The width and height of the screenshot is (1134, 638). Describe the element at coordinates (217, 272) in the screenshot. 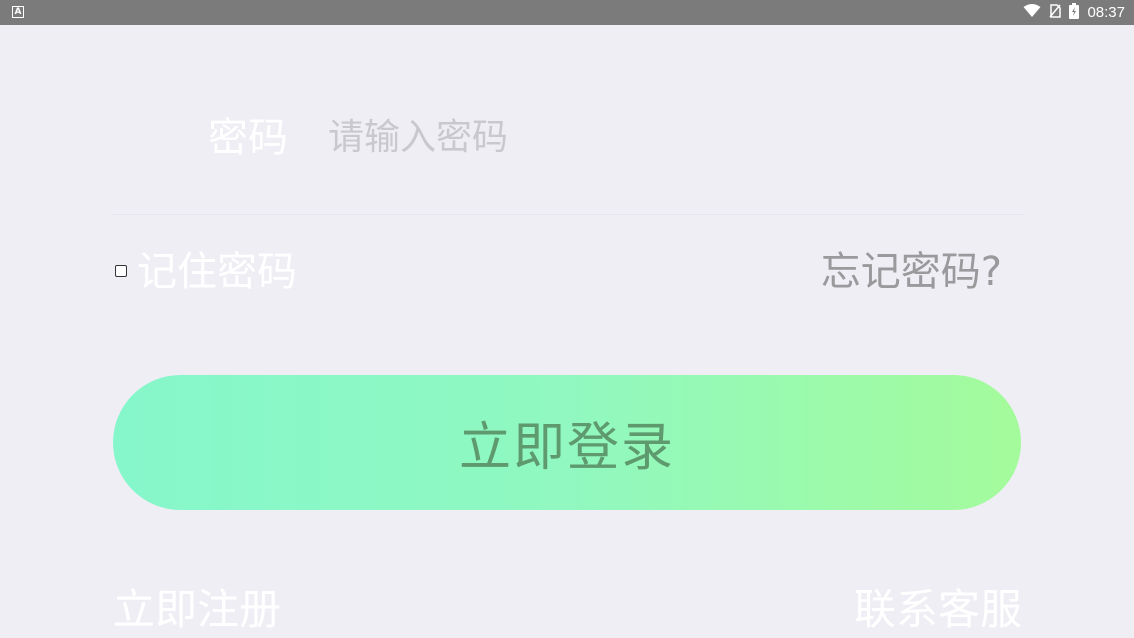

I see `remember-password-label: 记住密码` at that location.